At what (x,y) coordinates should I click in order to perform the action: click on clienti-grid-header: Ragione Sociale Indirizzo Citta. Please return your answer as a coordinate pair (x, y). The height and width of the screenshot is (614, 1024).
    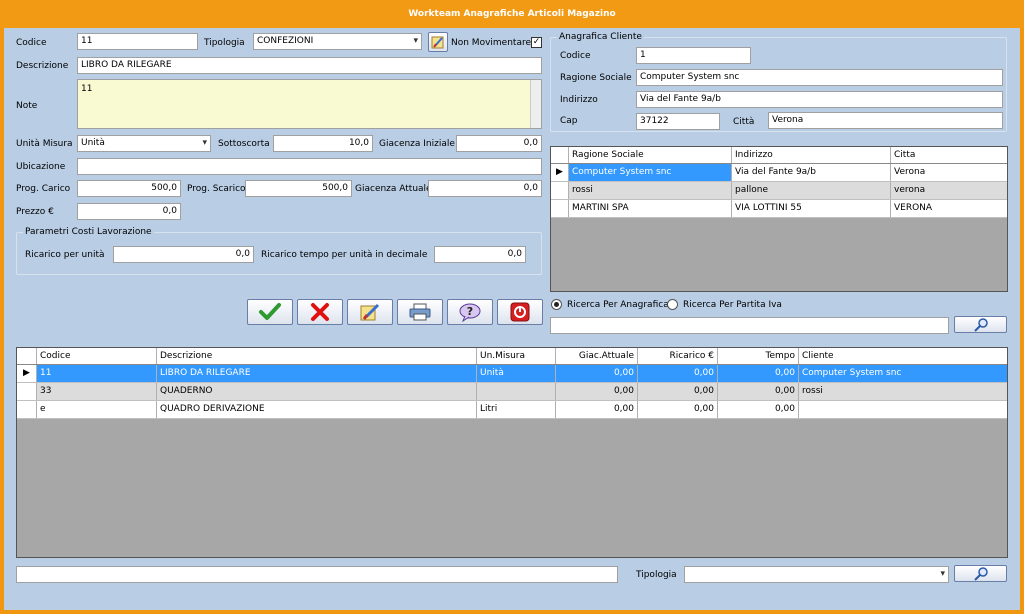
    Looking at the image, I should click on (779, 155).